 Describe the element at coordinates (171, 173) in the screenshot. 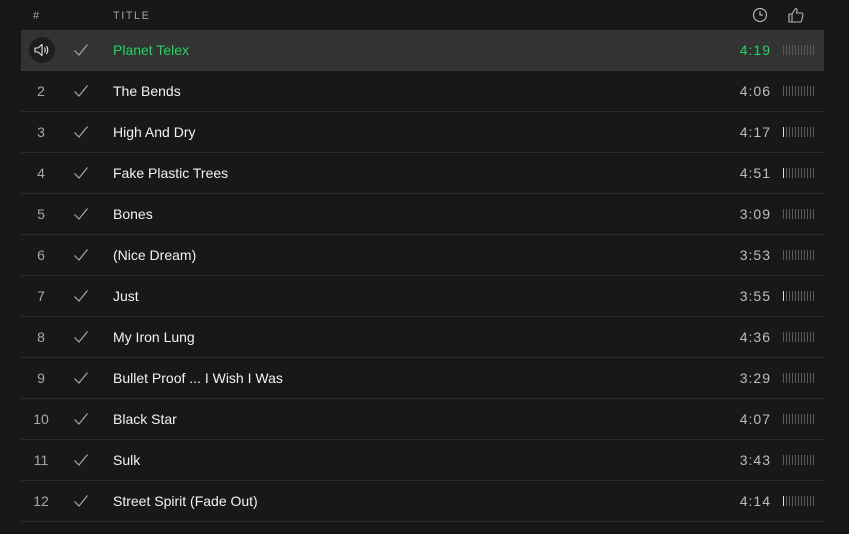

I see `track-title: Fake Plastic Trees` at that location.